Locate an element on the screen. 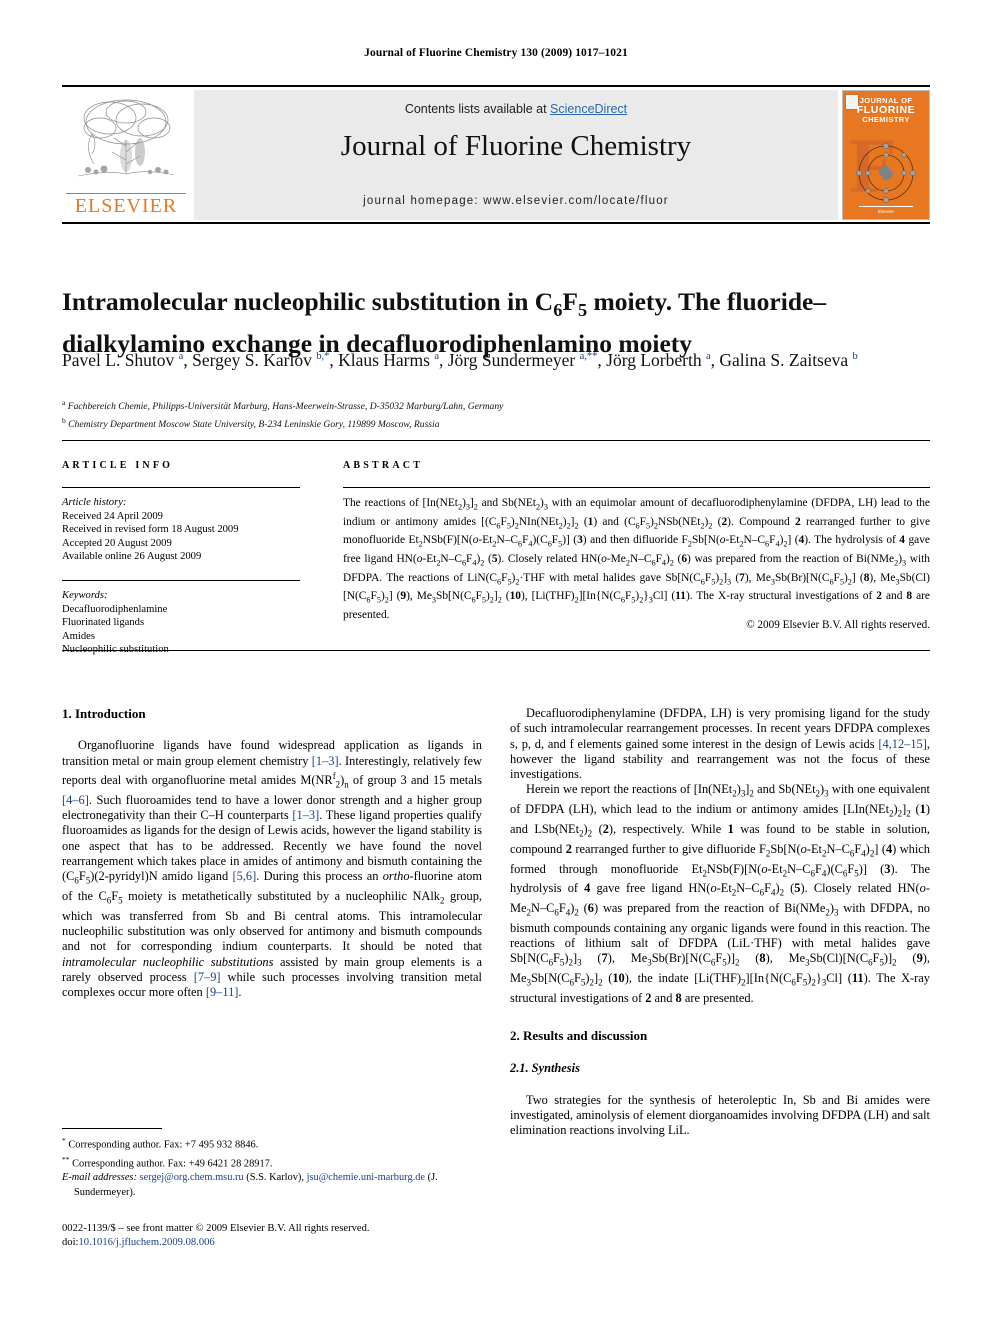 The width and height of the screenshot is (992, 1323). abstract-rule is located at coordinates (636, 487).